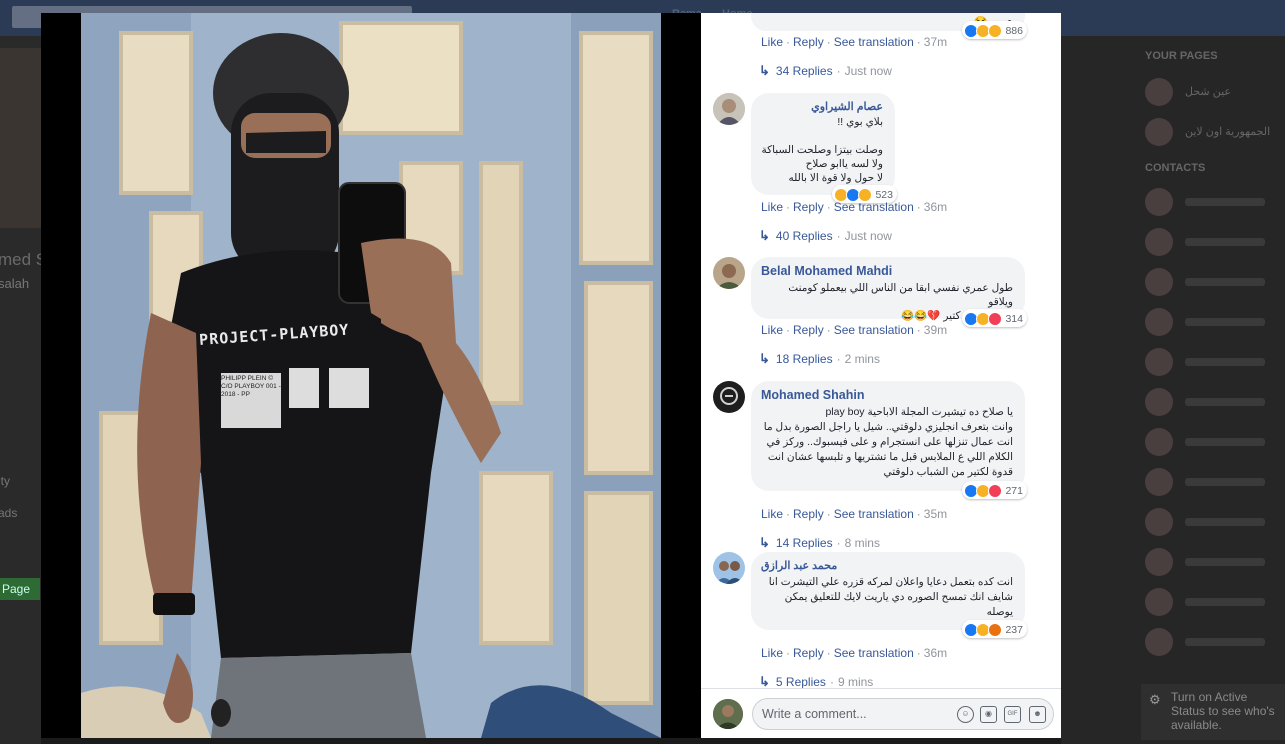  Describe the element at coordinates (855, 682) in the screenshot. I see `replies-time: 9 mins` at that location.